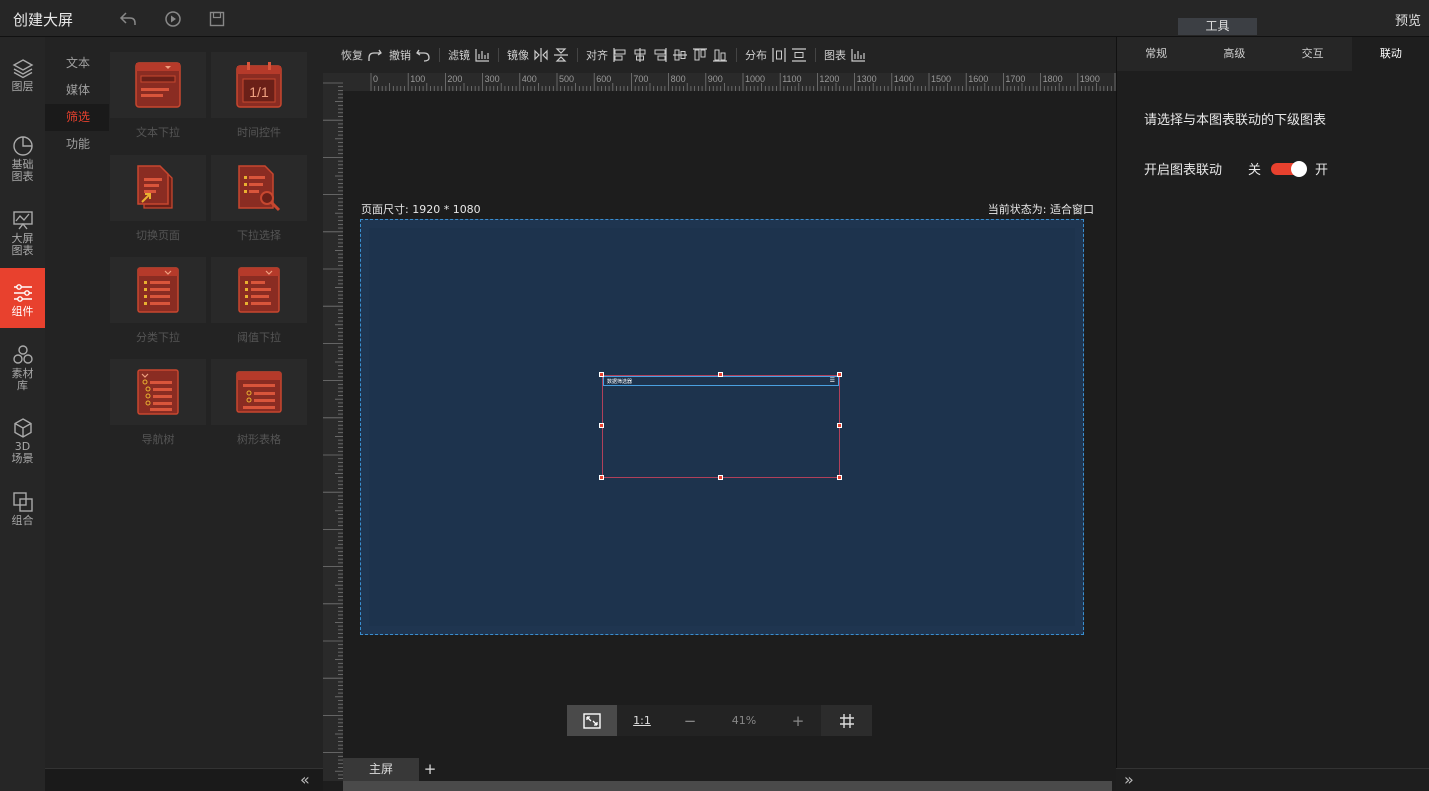 Image resolution: width=1429 pixels, height=791 pixels. What do you see at coordinates (375, 55) in the screenshot?
I see `redo-icon` at bounding box center [375, 55].